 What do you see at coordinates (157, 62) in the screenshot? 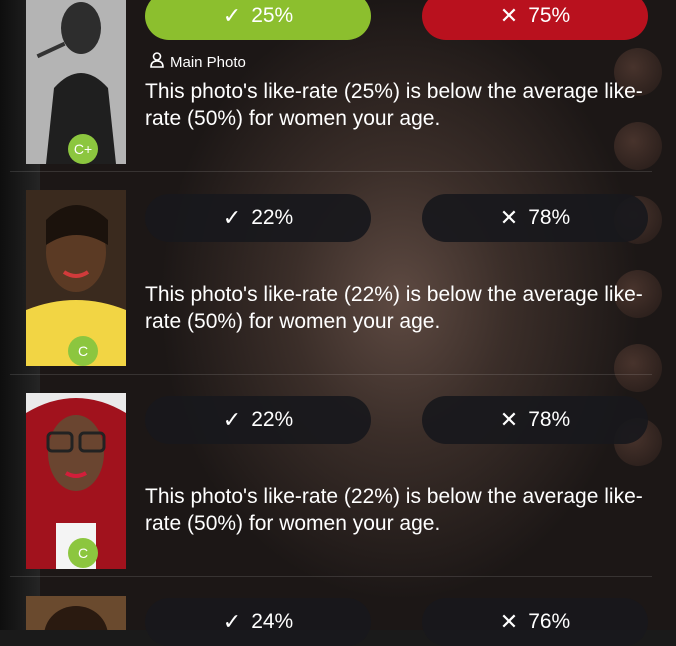
I see `person-icon` at bounding box center [157, 62].